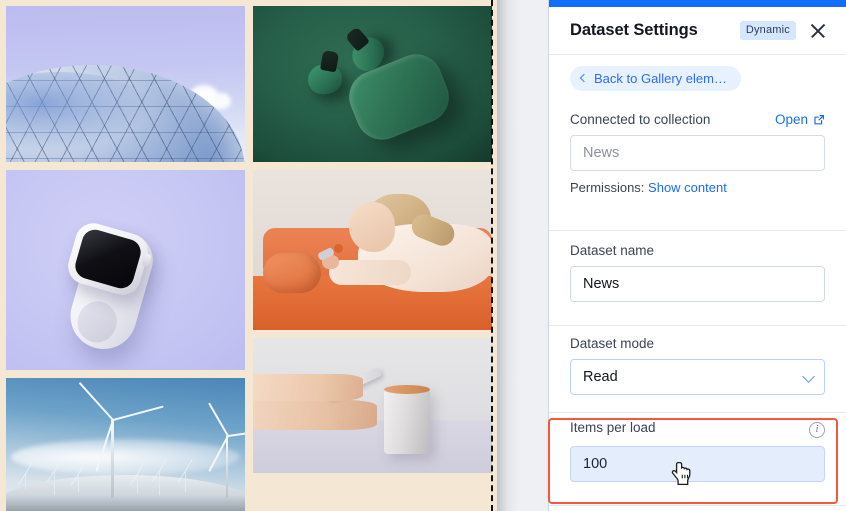 The height and width of the screenshot is (511, 846). I want to click on info-icon: i, so click(817, 430).